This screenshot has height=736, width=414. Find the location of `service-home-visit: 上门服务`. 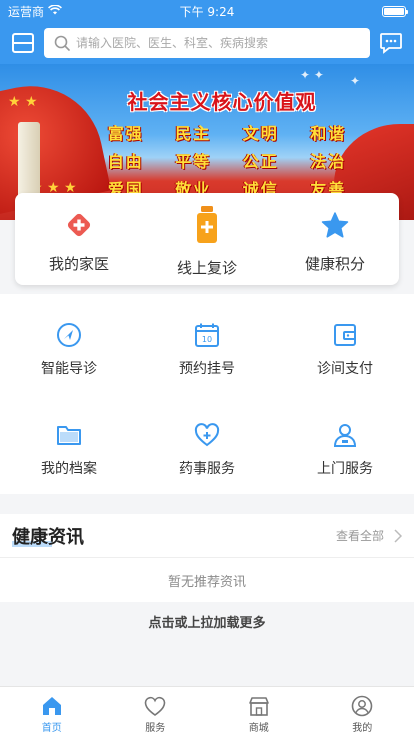

service-home-visit: 上门服务 is located at coordinates (345, 444).